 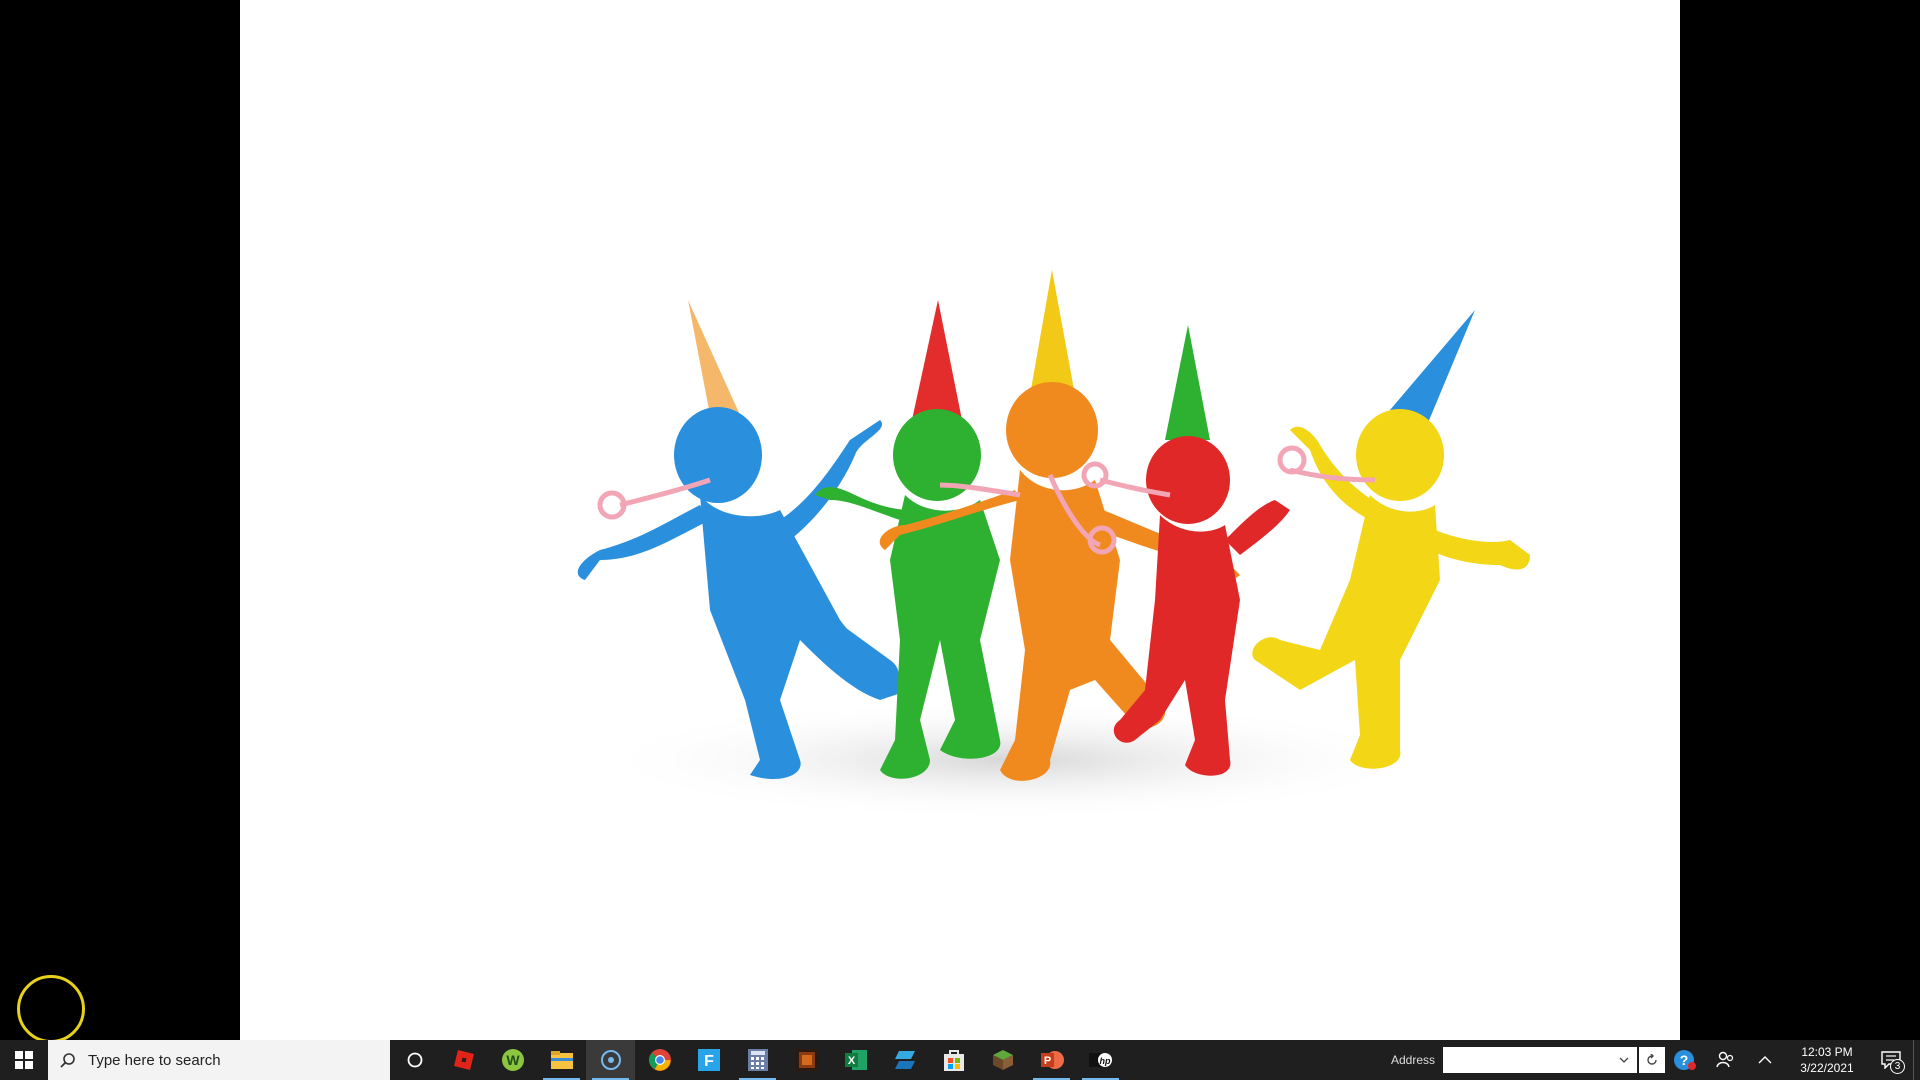 I want to click on address-refresh-button, so click(x=1652, y=1060).